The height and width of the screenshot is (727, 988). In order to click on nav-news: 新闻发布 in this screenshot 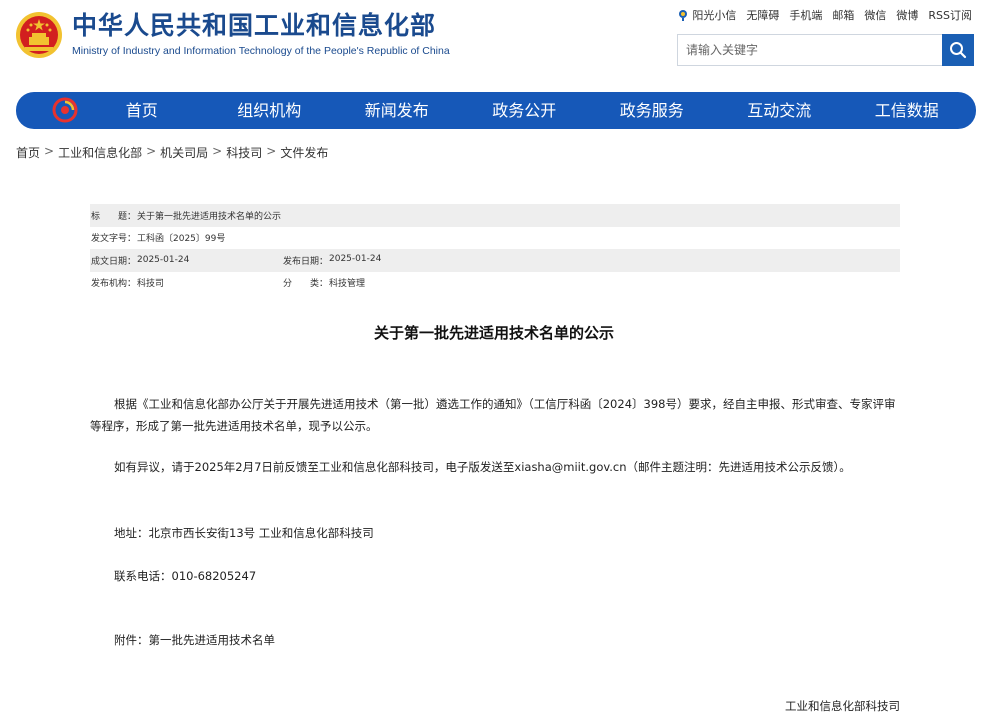, I will do `click(397, 110)`.